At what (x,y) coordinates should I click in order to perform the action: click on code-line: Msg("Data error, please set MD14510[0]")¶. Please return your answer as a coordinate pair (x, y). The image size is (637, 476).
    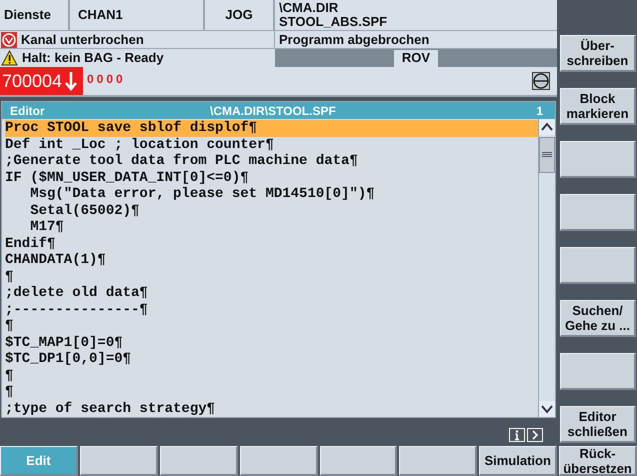
    Looking at the image, I should click on (271, 194).